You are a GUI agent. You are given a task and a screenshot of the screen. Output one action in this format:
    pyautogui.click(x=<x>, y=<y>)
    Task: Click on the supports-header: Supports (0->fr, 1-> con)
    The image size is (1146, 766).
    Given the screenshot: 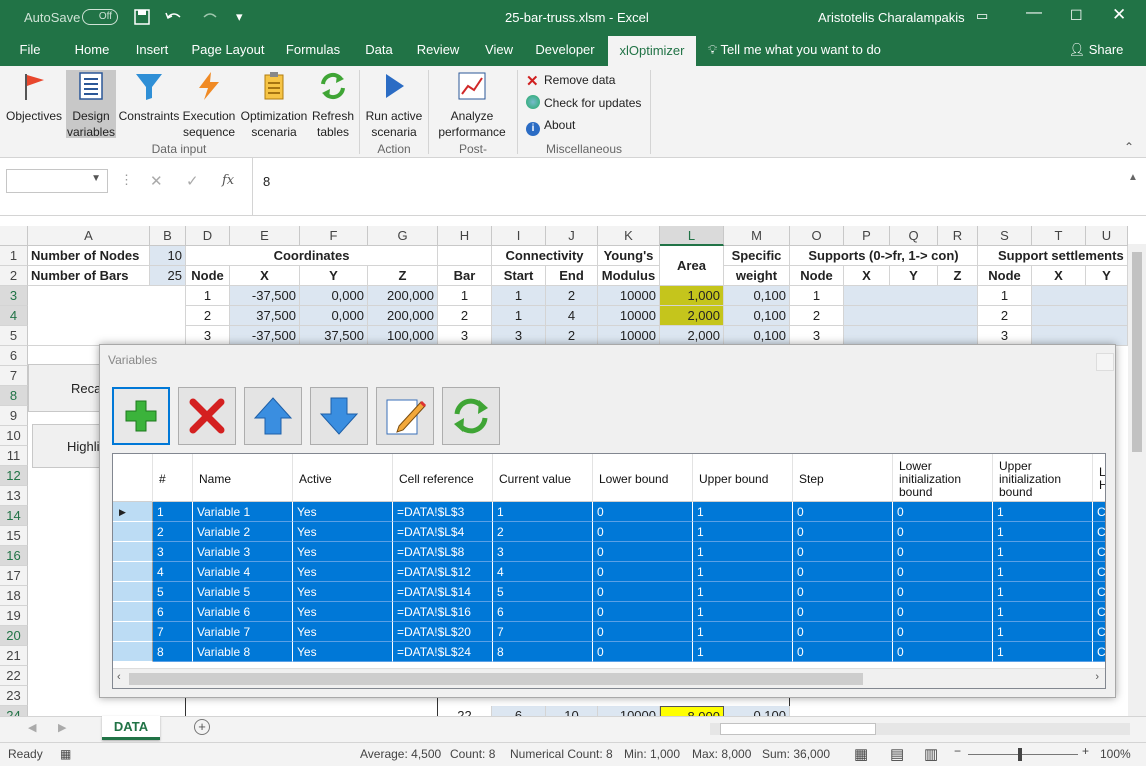 What is the action you would take?
    pyautogui.click(x=884, y=256)
    